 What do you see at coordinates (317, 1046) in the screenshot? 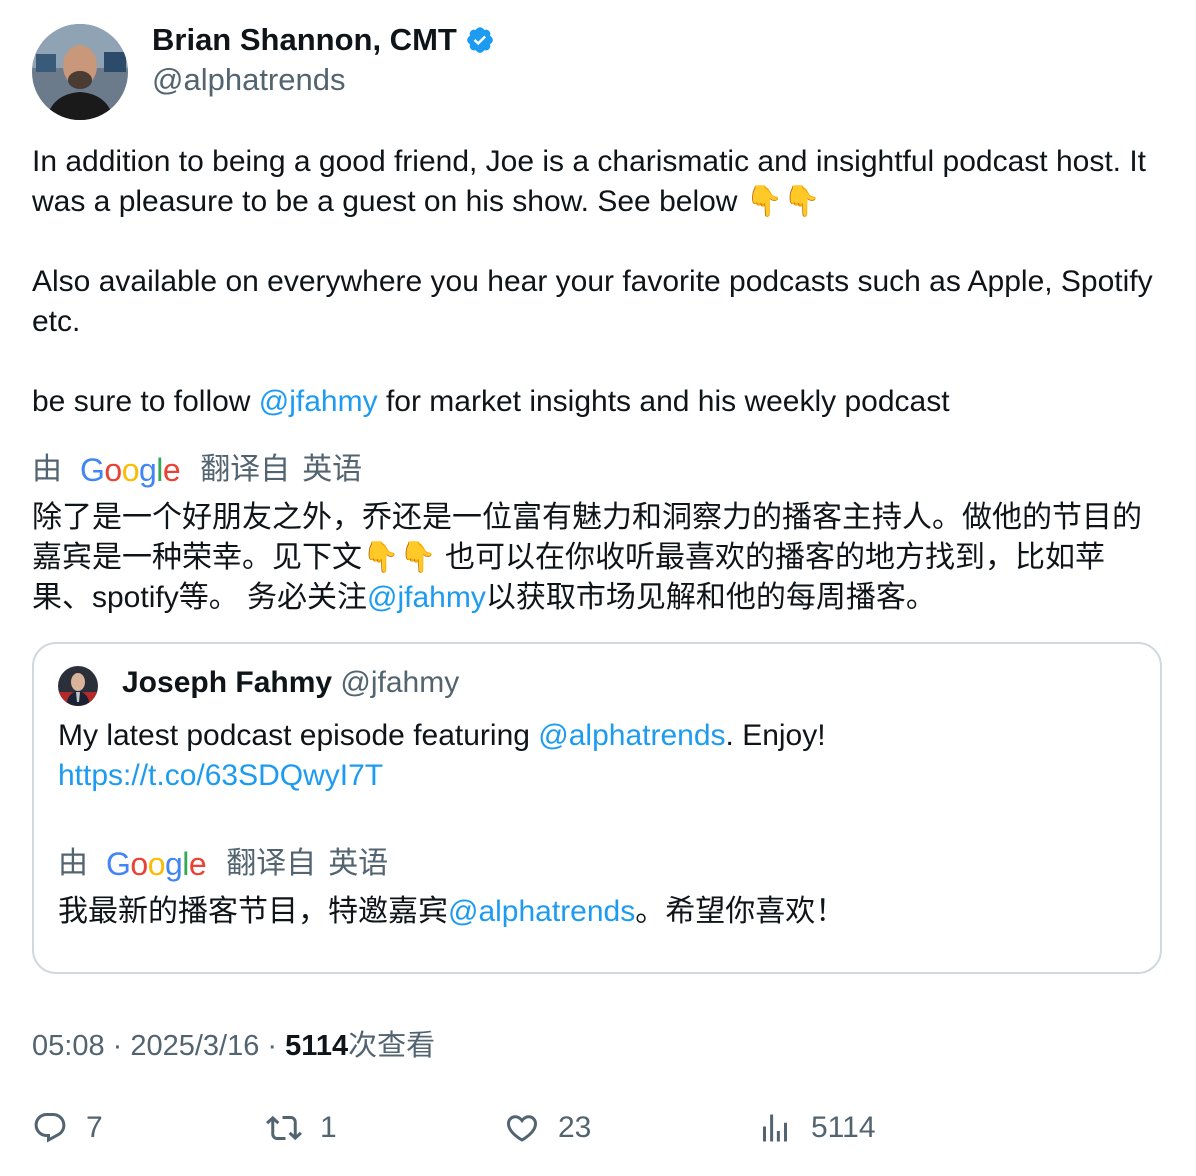
I see `view-count: 5114` at bounding box center [317, 1046].